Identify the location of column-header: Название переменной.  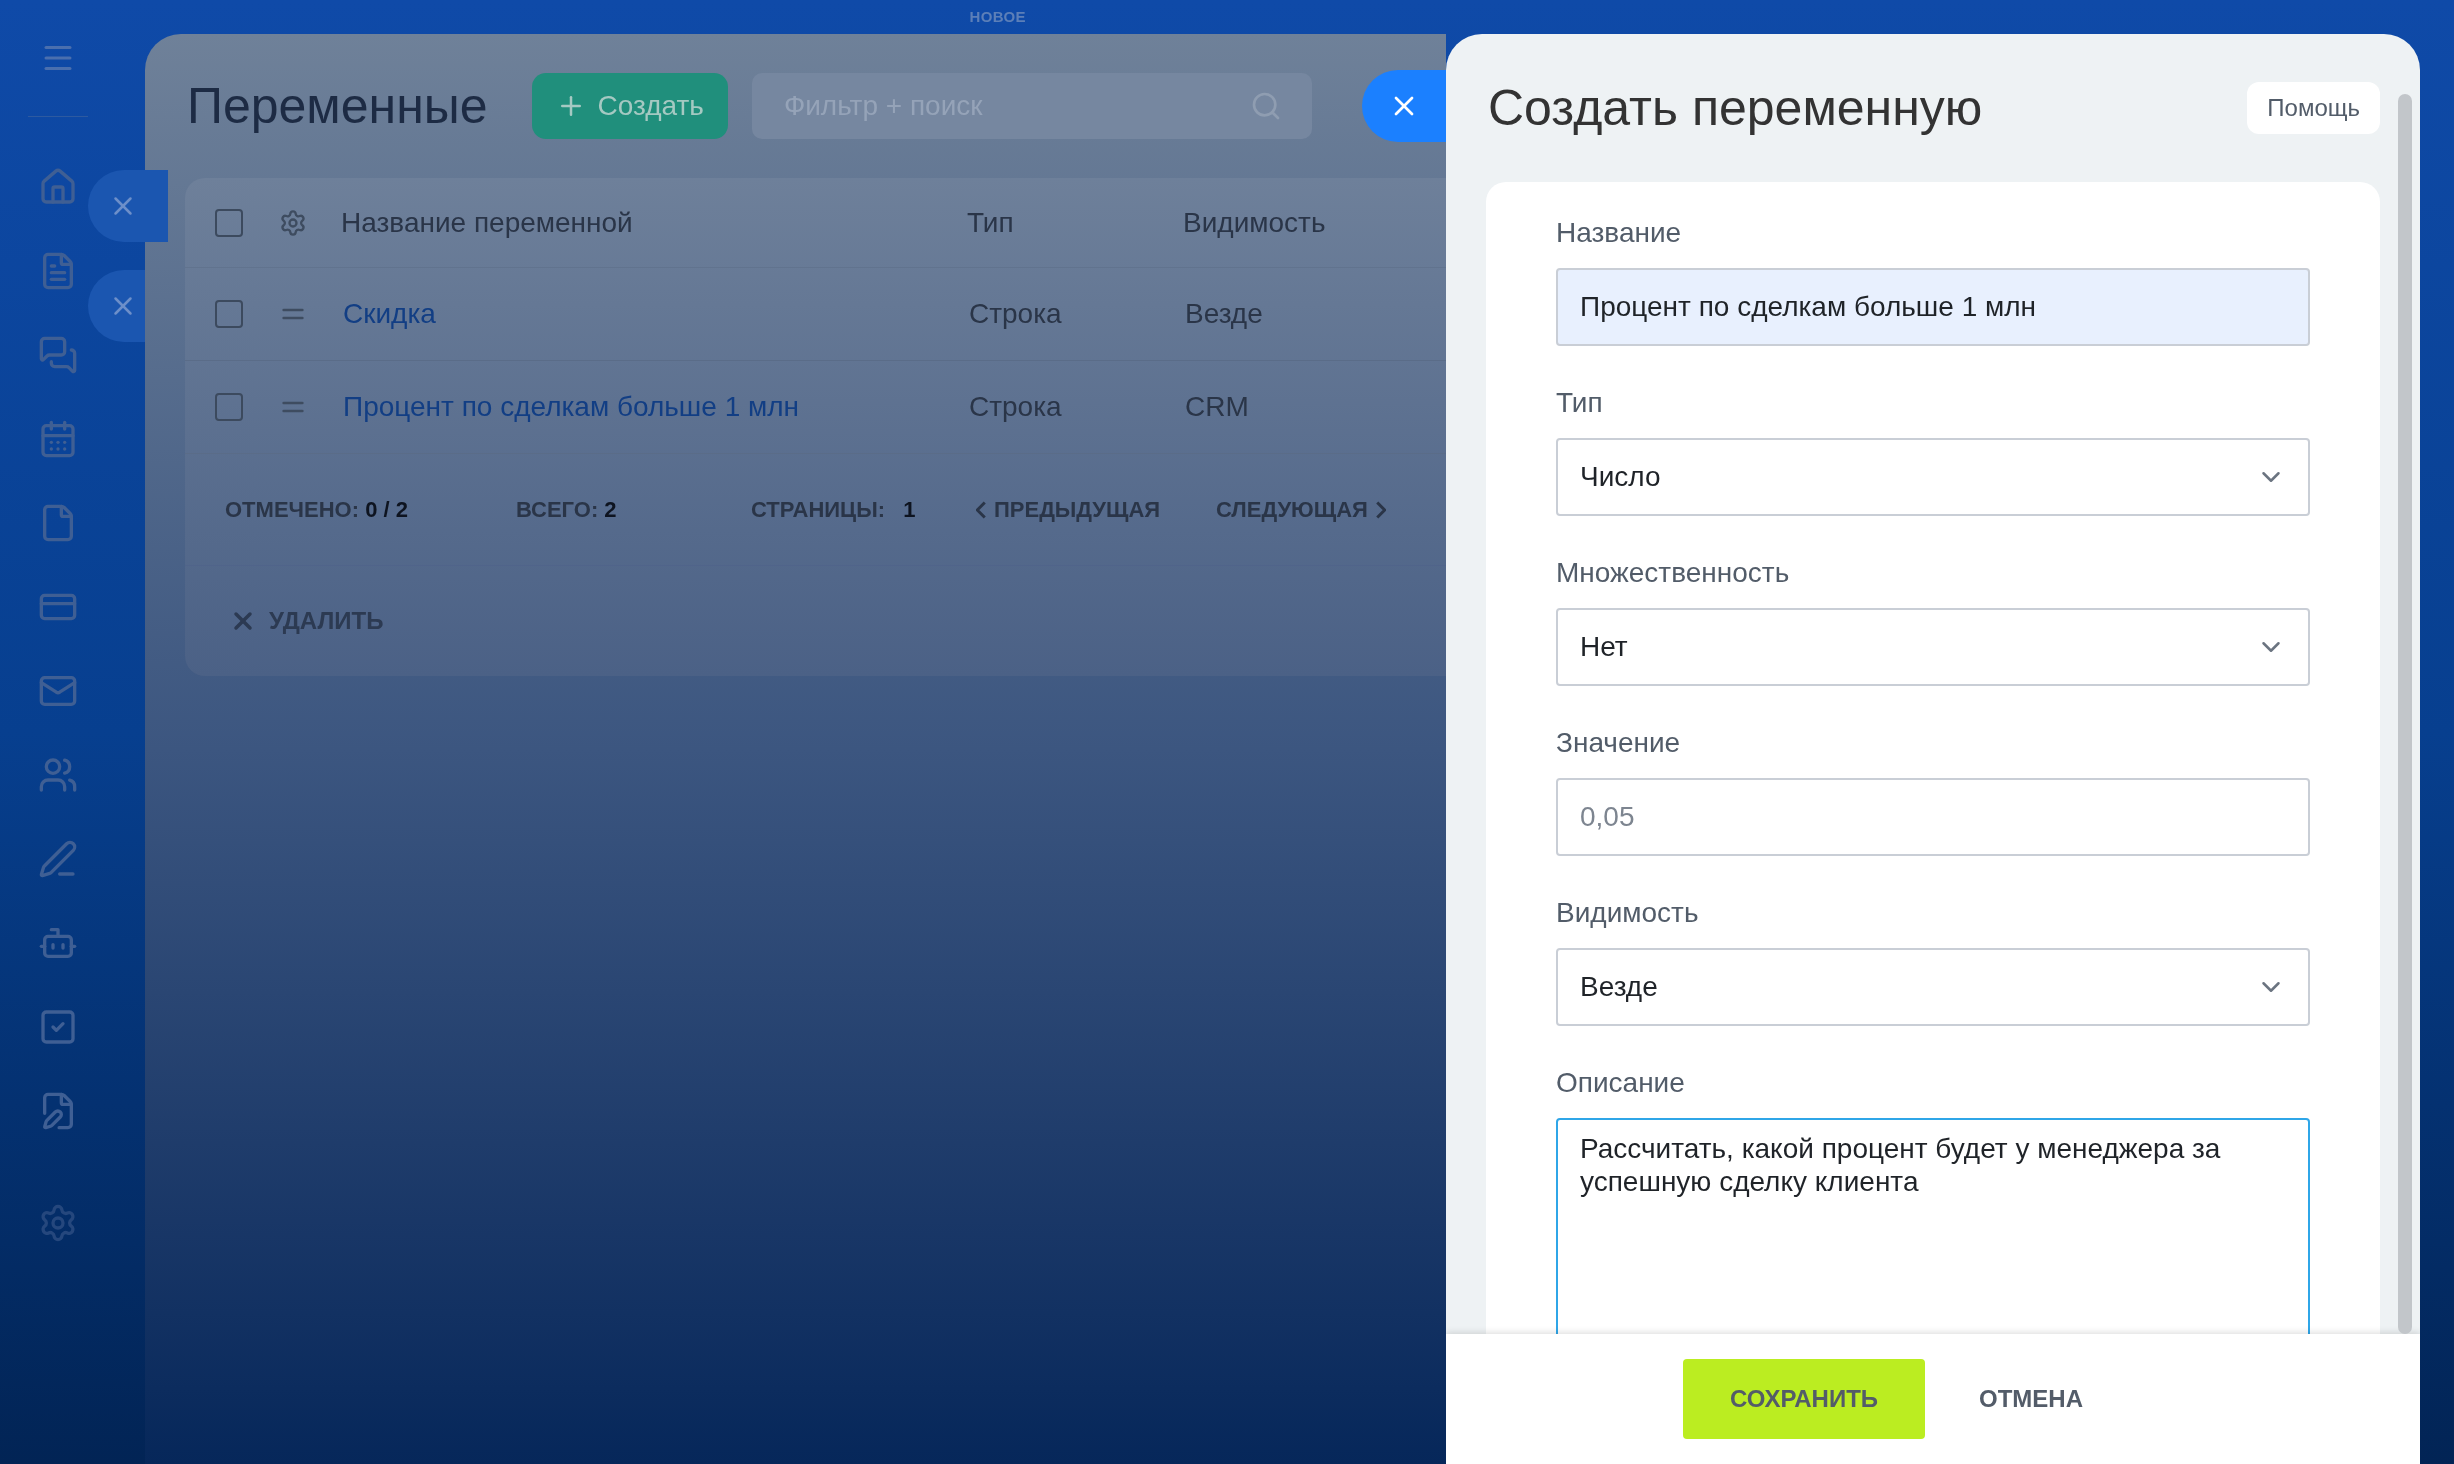
(487, 222).